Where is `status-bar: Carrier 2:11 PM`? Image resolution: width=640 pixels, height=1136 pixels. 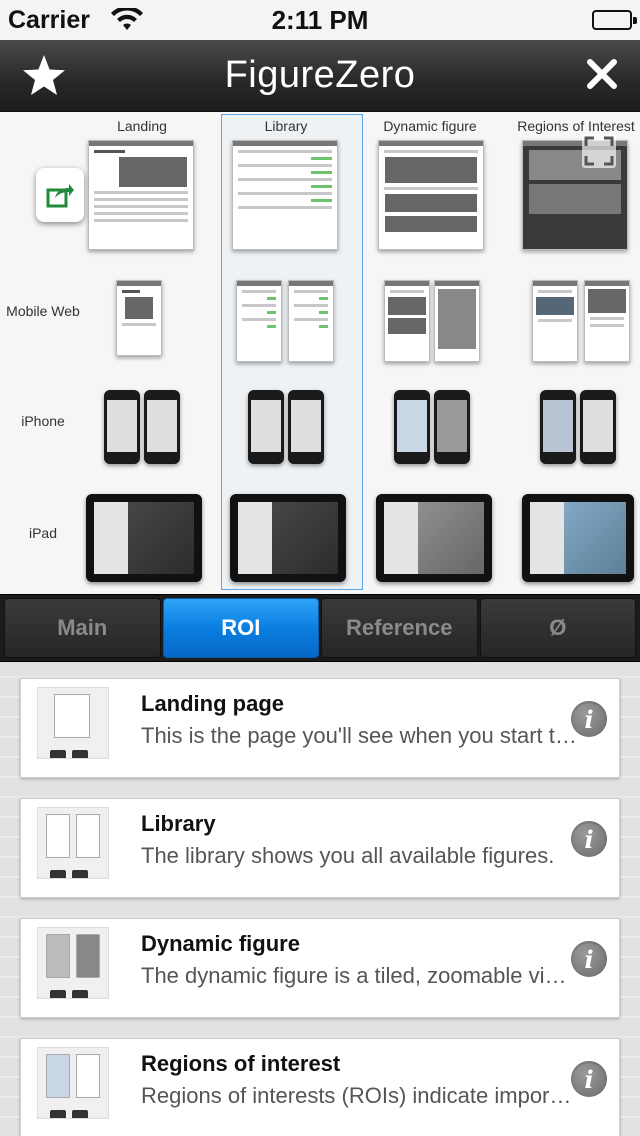
status-bar: Carrier 2:11 PM is located at coordinates (320, 20).